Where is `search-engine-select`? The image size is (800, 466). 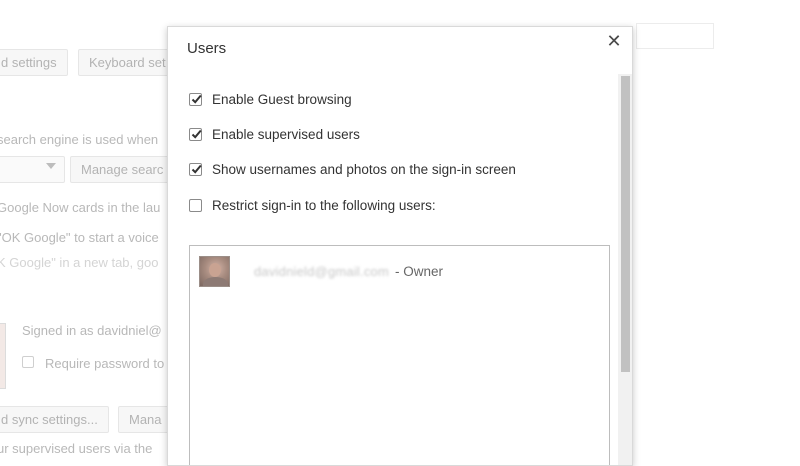 search-engine-select is located at coordinates (32, 169).